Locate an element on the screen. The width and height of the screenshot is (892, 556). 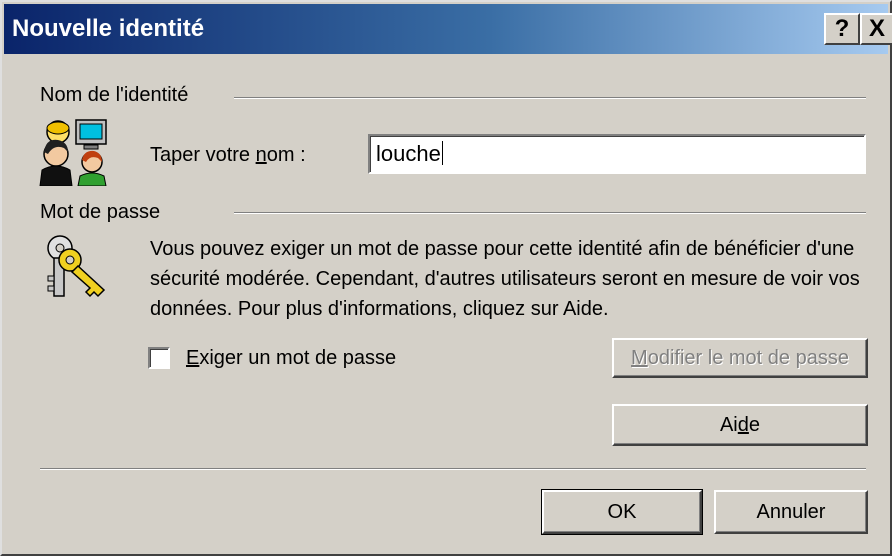
close-button: X is located at coordinates (876, 29).